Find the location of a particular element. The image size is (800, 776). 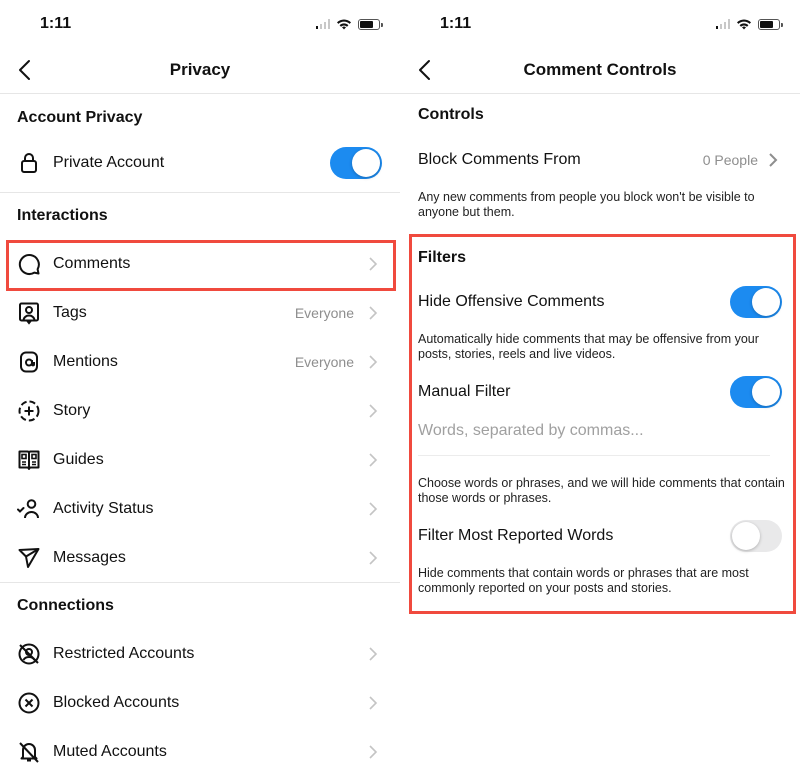

manual-filter-label: Manual Filter is located at coordinates (464, 391).